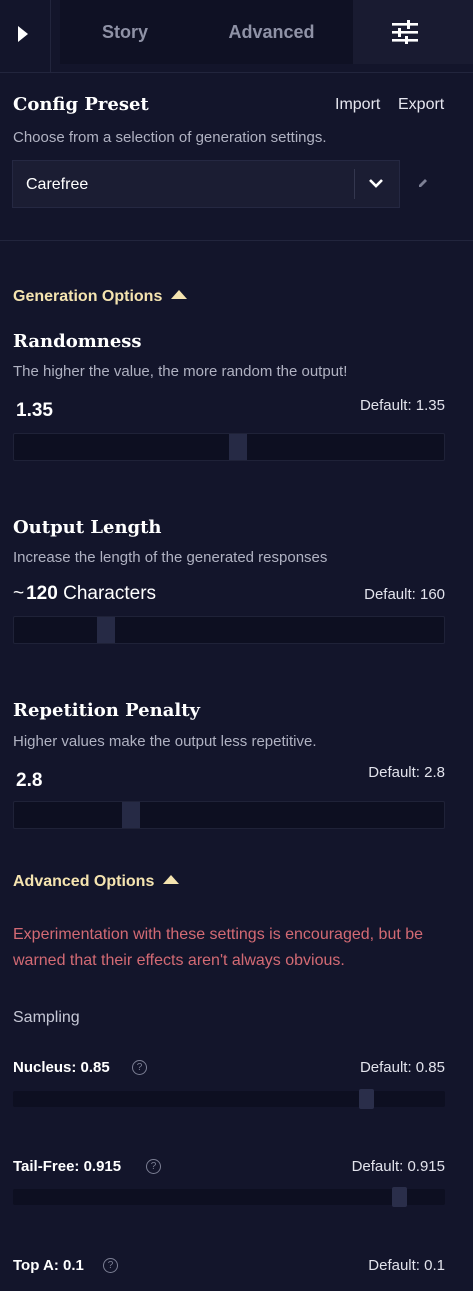 The height and width of the screenshot is (1291, 473). Describe the element at coordinates (102, 1166) in the screenshot. I see `tail-free-value: 0.915` at that location.